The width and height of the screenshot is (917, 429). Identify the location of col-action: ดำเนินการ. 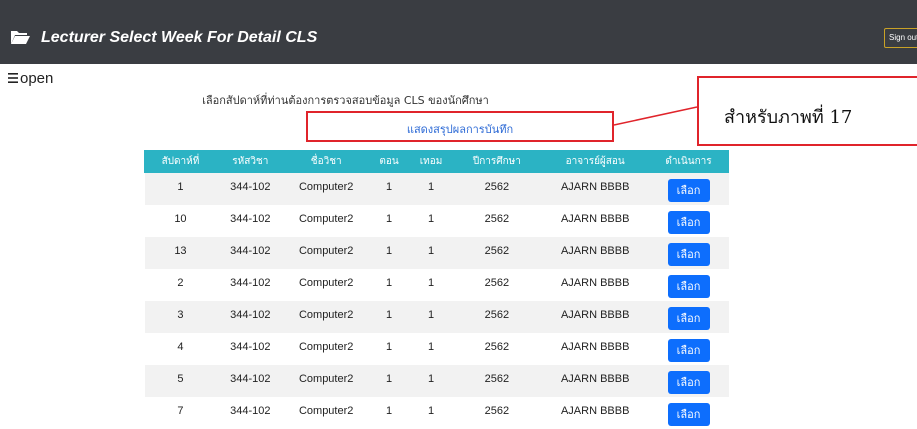
(688, 161).